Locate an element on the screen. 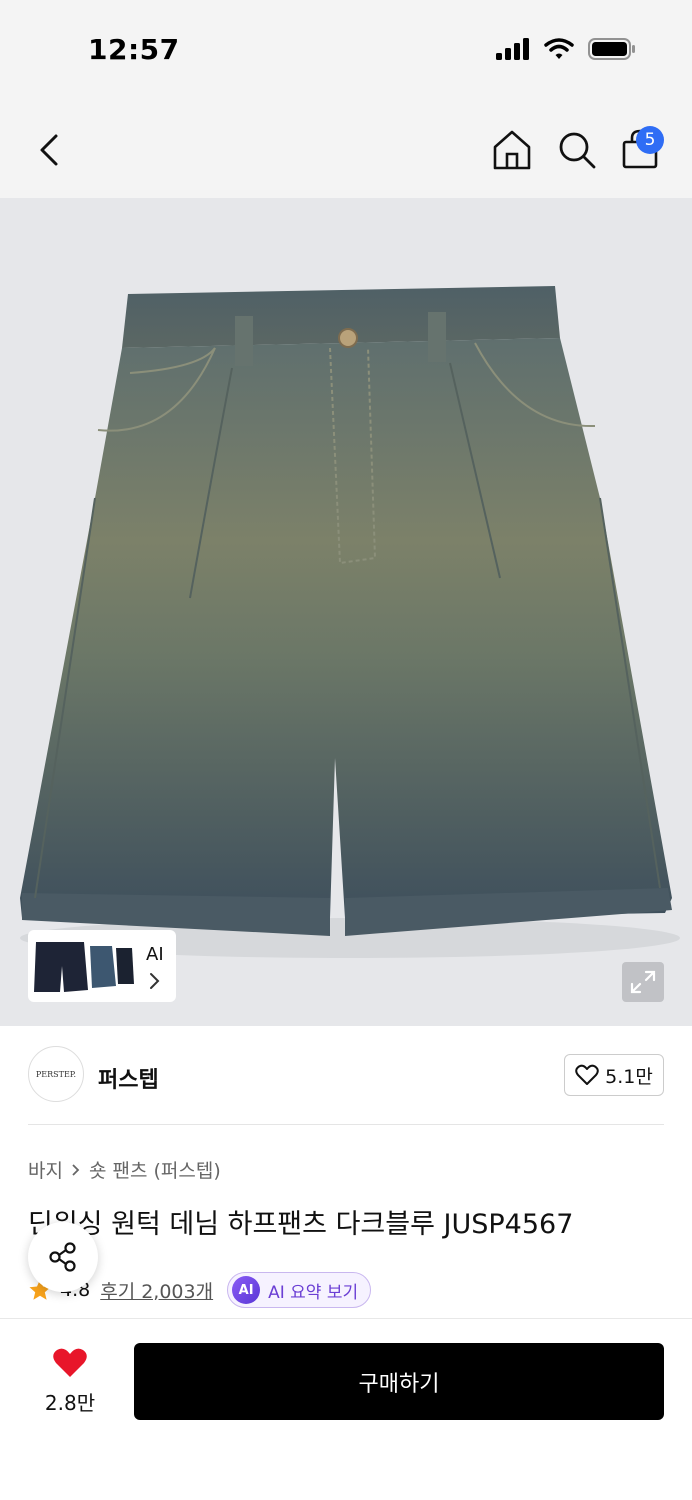  thumbnail-preview is located at coordinates (84, 967).